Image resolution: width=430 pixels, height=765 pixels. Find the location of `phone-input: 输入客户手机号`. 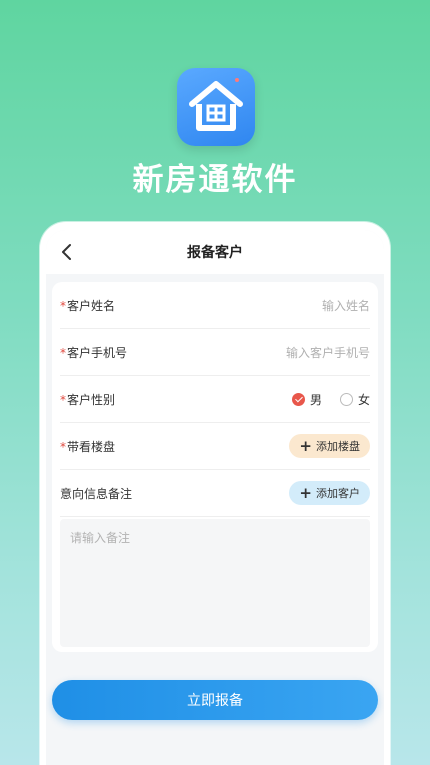

phone-input: 输入客户手机号 is located at coordinates (328, 352).